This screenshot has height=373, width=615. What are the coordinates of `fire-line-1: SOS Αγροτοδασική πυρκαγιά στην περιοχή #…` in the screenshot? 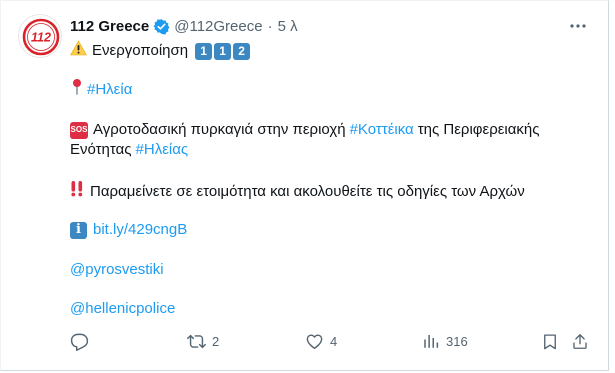 It's located at (305, 130).